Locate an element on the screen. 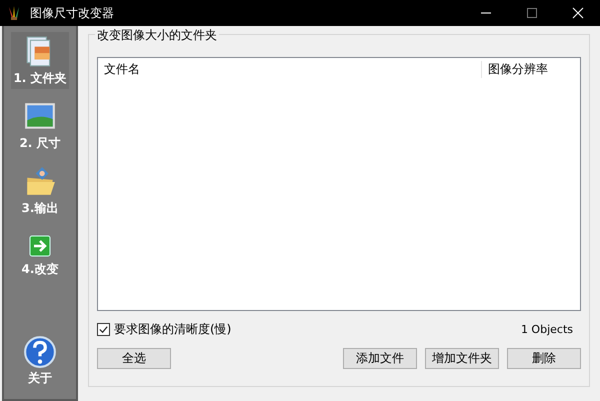 The width and height of the screenshot is (600, 401). column-header: 图像分辨率 is located at coordinates (531, 69).